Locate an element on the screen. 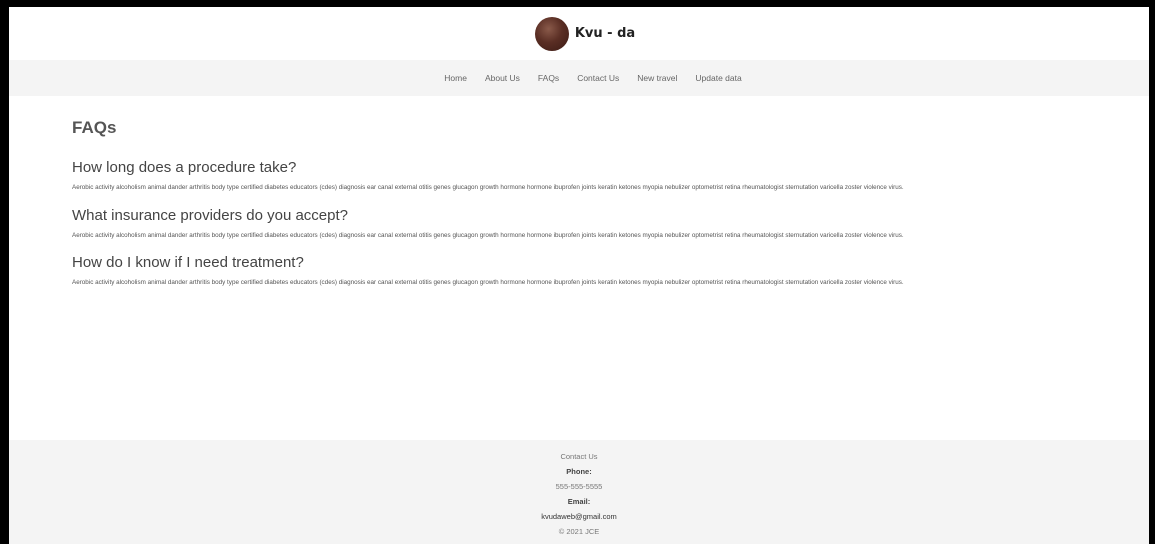  footer-contact-title: Contact Us is located at coordinates (579, 456).